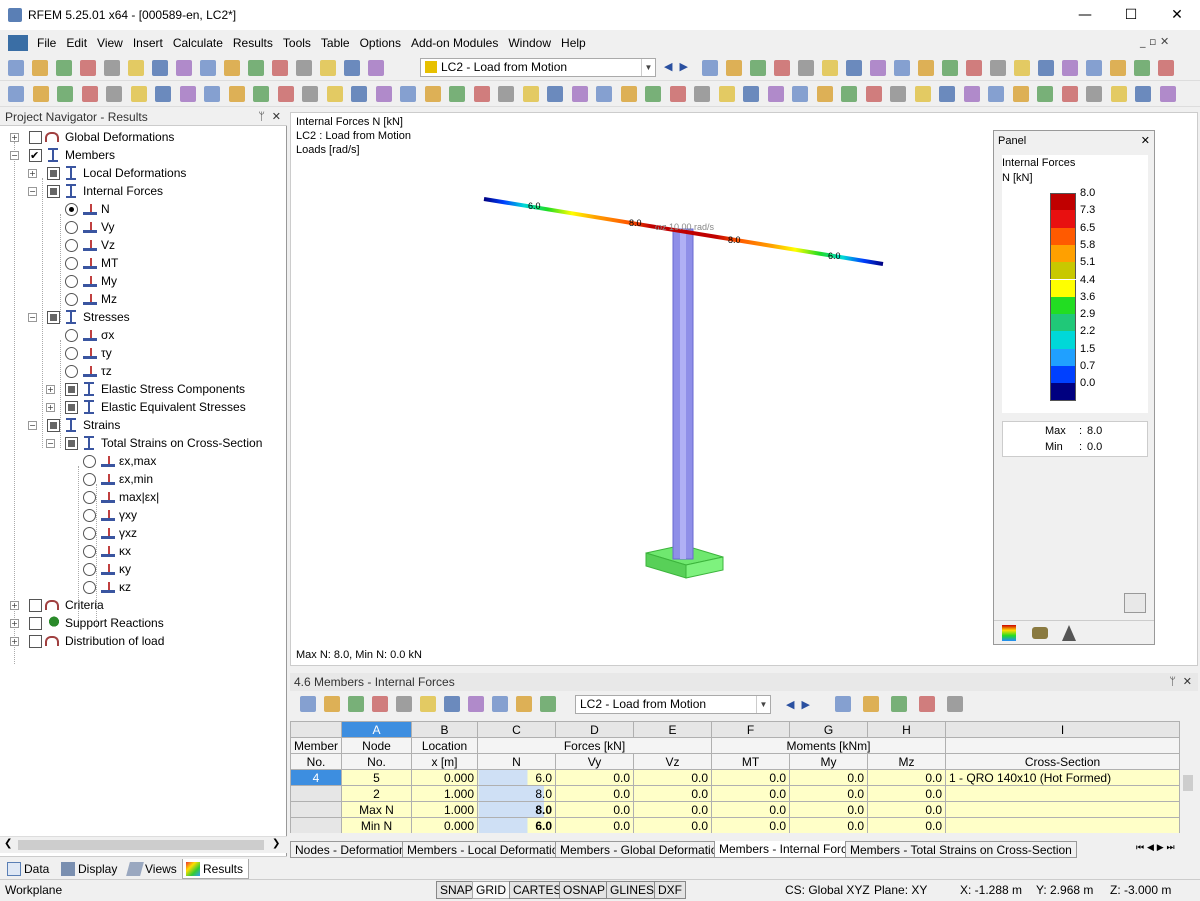 The image size is (1200, 901). I want to click on cell-mt: 0.0, so click(751, 777).